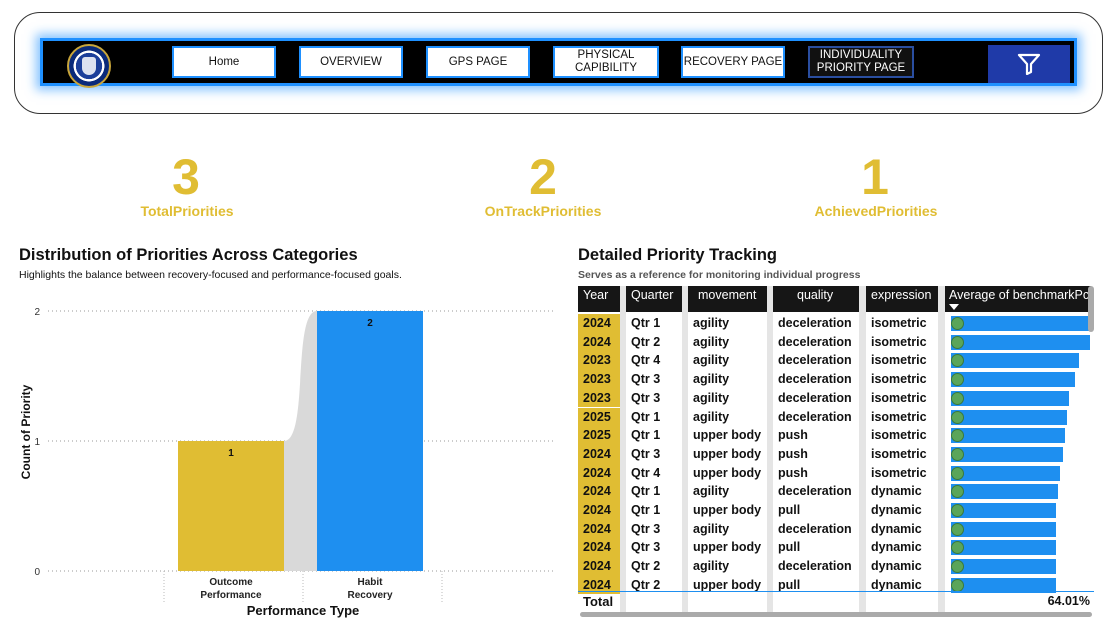 The image size is (1120, 638). What do you see at coordinates (231, 453) in the screenshot?
I see `bar-data-label: 1` at bounding box center [231, 453].